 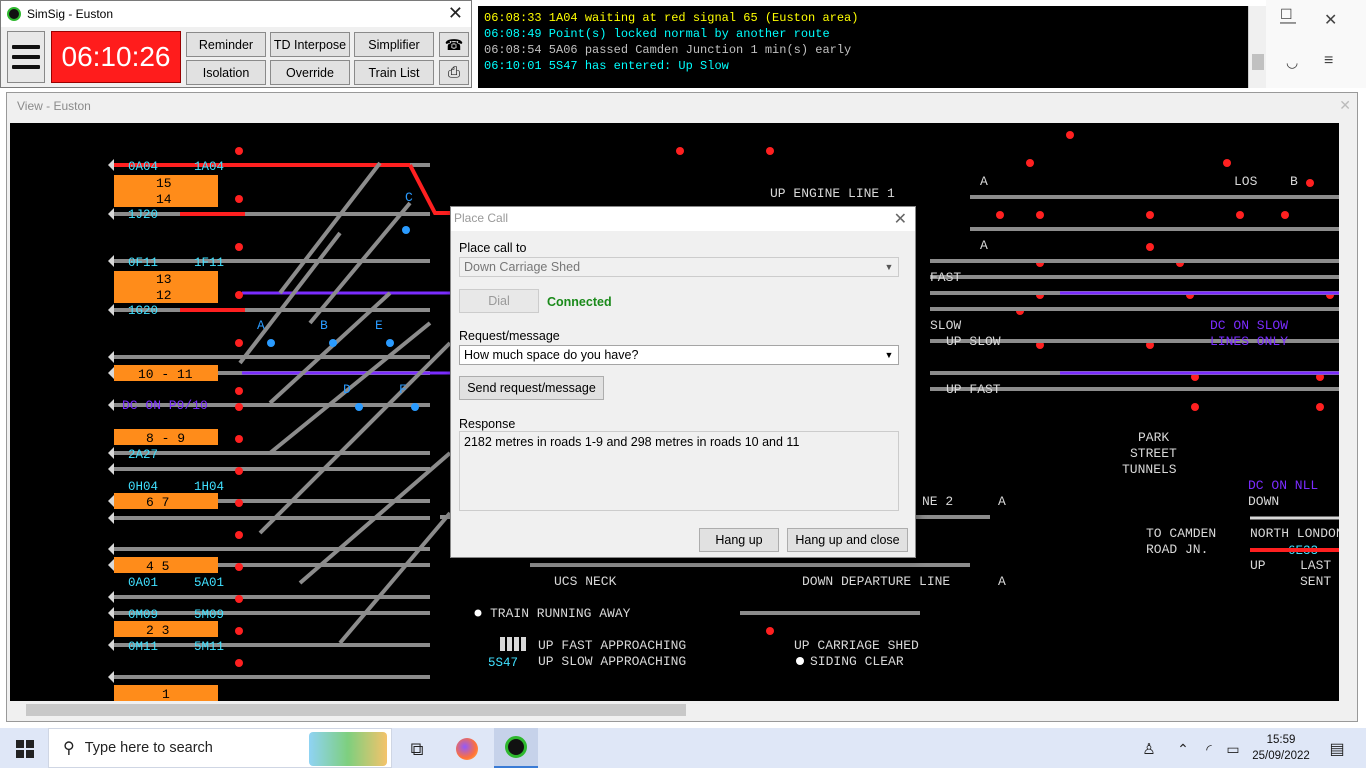 I want to click on reminder-button: Reminder, so click(x=226, y=44).